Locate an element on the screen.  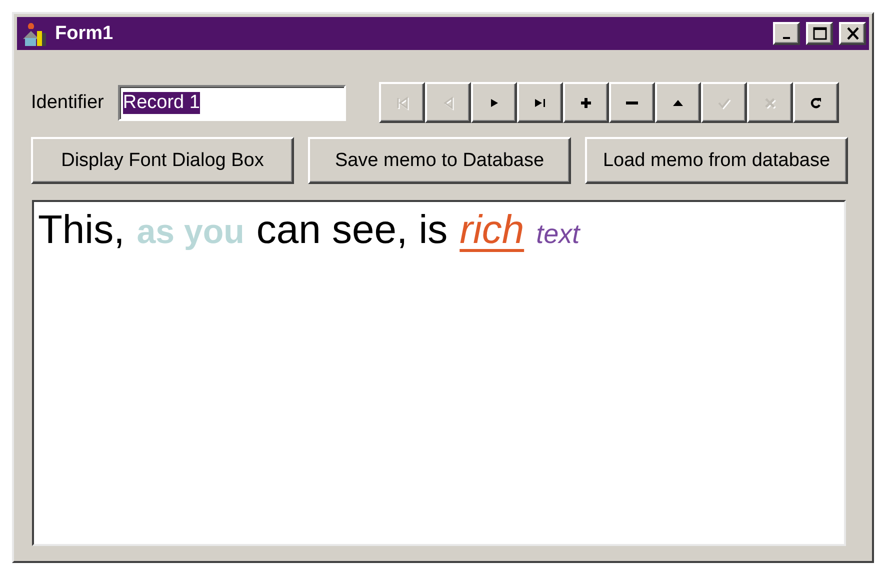
first-record-icon is located at coordinates (401, 103).